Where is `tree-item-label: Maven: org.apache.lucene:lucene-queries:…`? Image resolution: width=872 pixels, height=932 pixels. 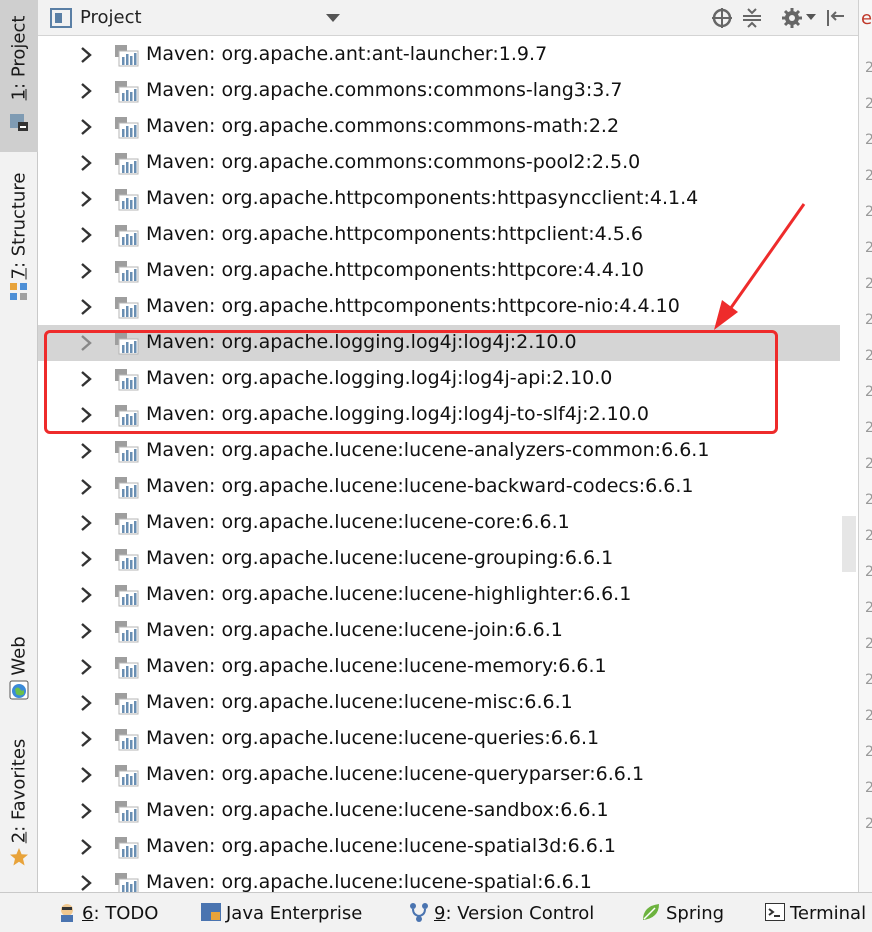
tree-item-label: Maven: org.apache.lucene:lucene-queries:… is located at coordinates (373, 738).